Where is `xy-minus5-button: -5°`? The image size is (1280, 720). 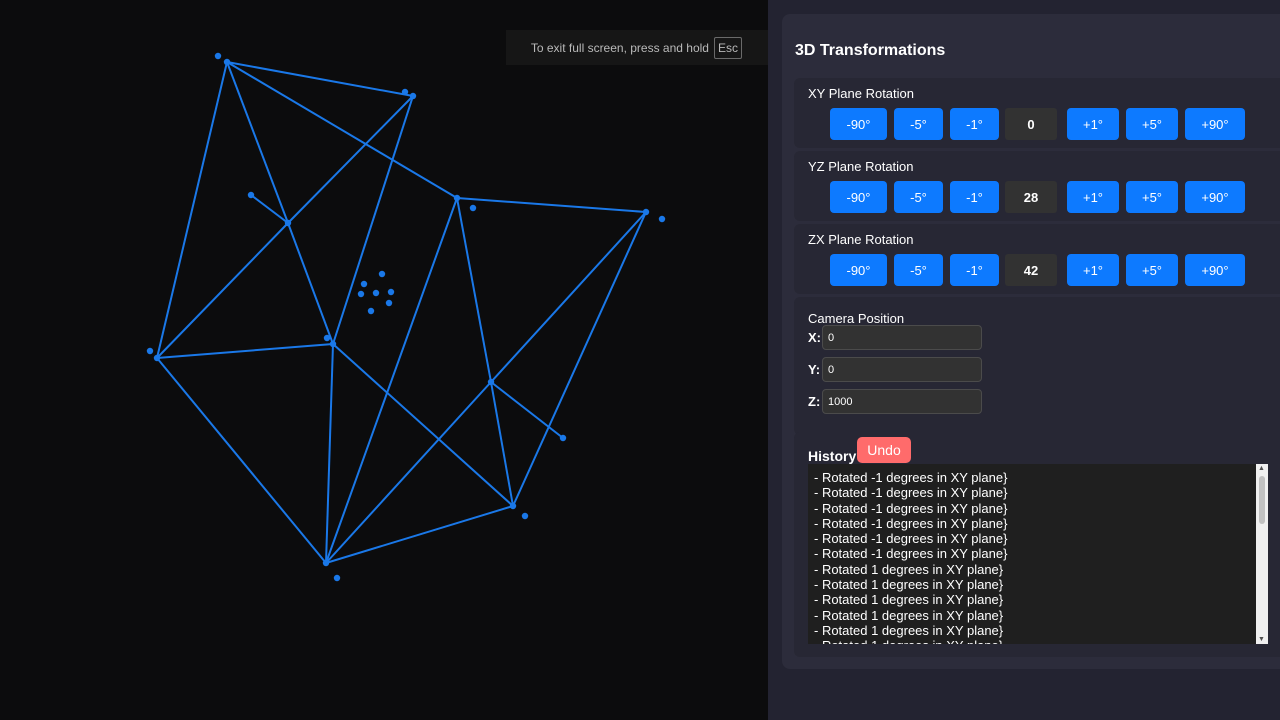 xy-minus5-button: -5° is located at coordinates (918, 124).